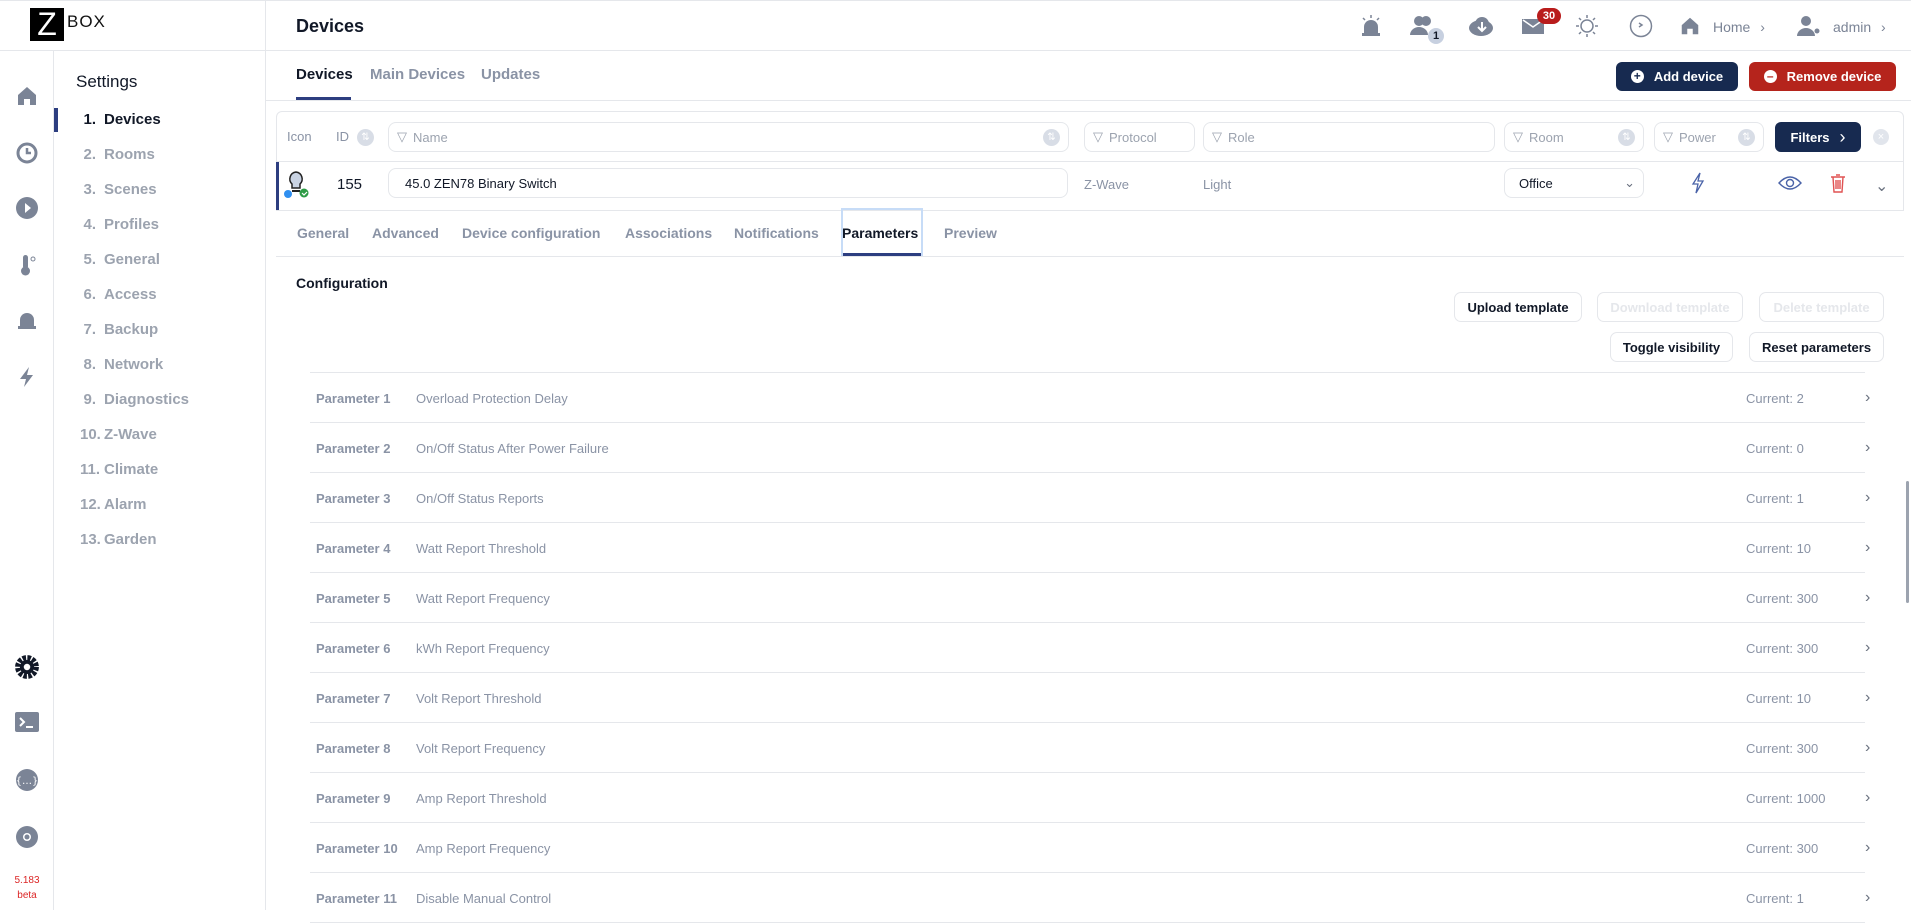 The image size is (1911, 923). What do you see at coordinates (121, 364) in the screenshot?
I see `sidebar-item-network: 8. Network` at bounding box center [121, 364].